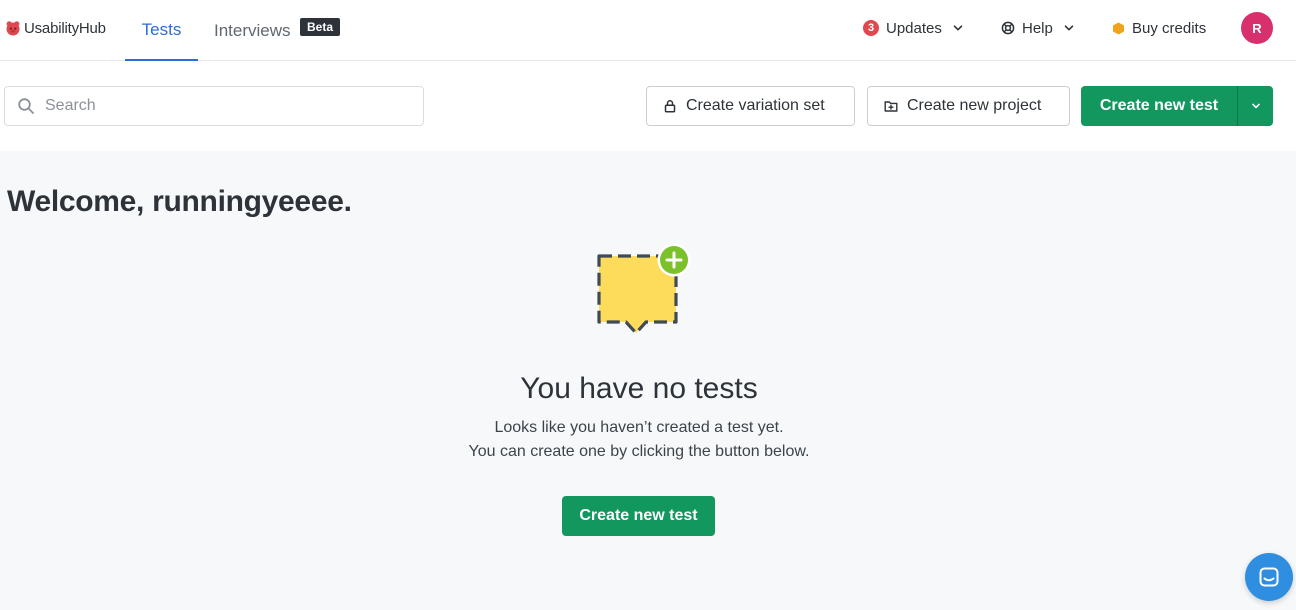 Image resolution: width=1296 pixels, height=610 pixels. Describe the element at coordinates (639, 388) in the screenshot. I see `empty-state-title: You have no tests` at that location.